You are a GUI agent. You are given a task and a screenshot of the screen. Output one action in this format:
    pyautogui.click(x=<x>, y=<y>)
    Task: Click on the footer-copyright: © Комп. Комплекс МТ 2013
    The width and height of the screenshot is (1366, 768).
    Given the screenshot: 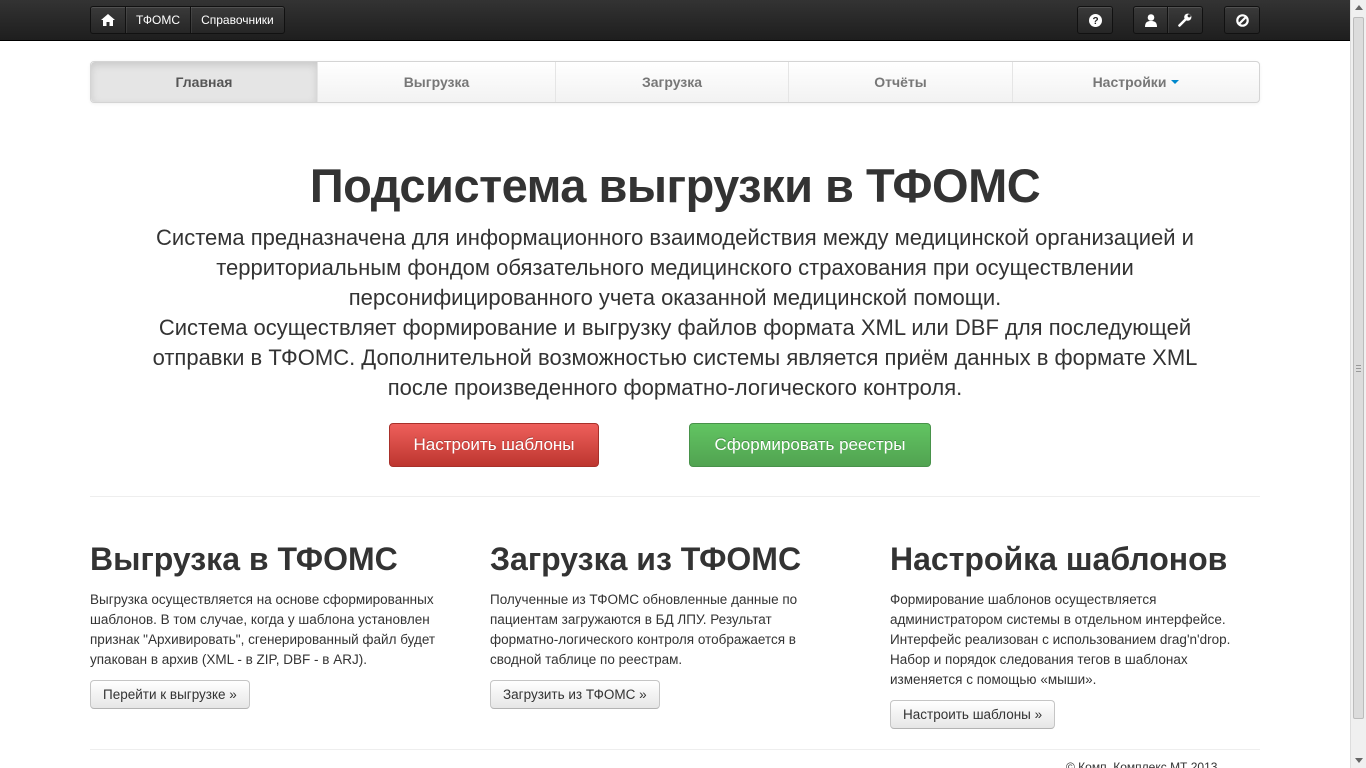 What is the action you would take?
    pyautogui.click(x=1142, y=764)
    